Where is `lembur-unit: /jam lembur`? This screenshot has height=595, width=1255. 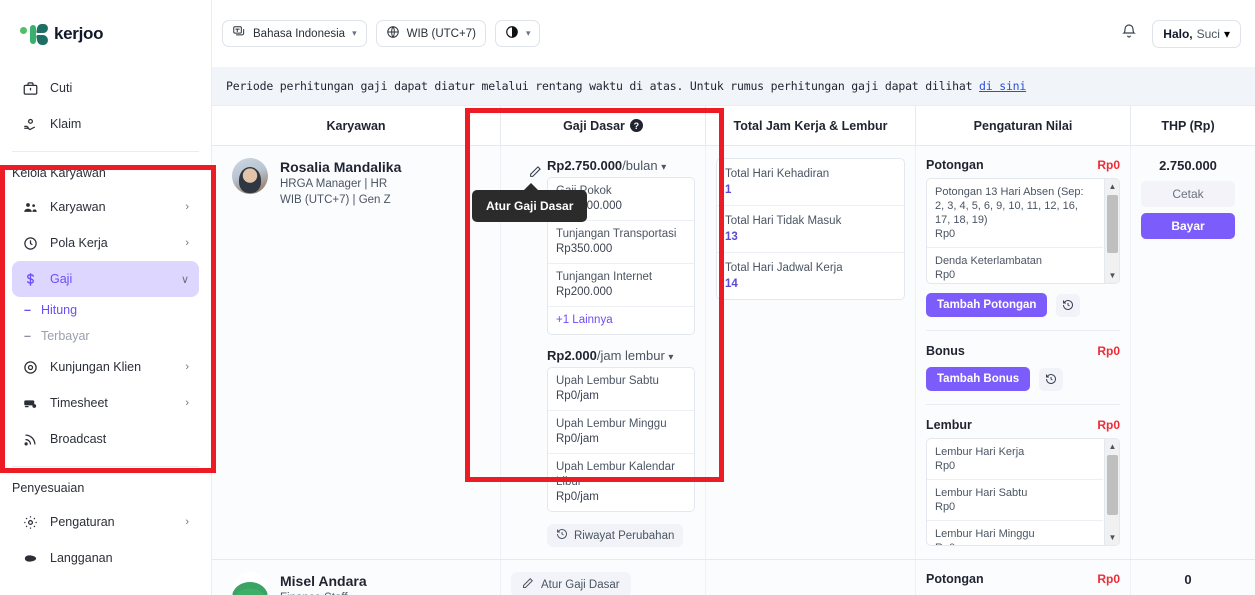
lembur-unit: /jam lembur is located at coordinates (630, 355).